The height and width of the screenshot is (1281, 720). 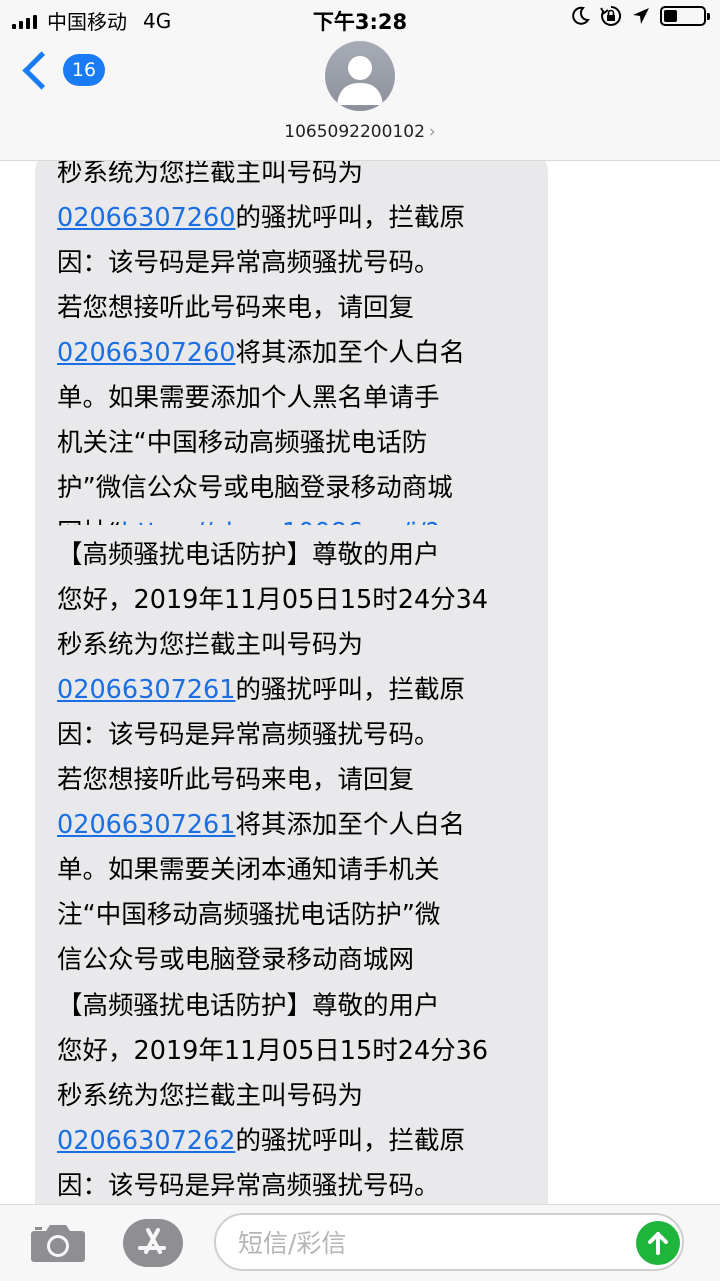 I want to click on compose-bar, so click(x=360, y=1242).